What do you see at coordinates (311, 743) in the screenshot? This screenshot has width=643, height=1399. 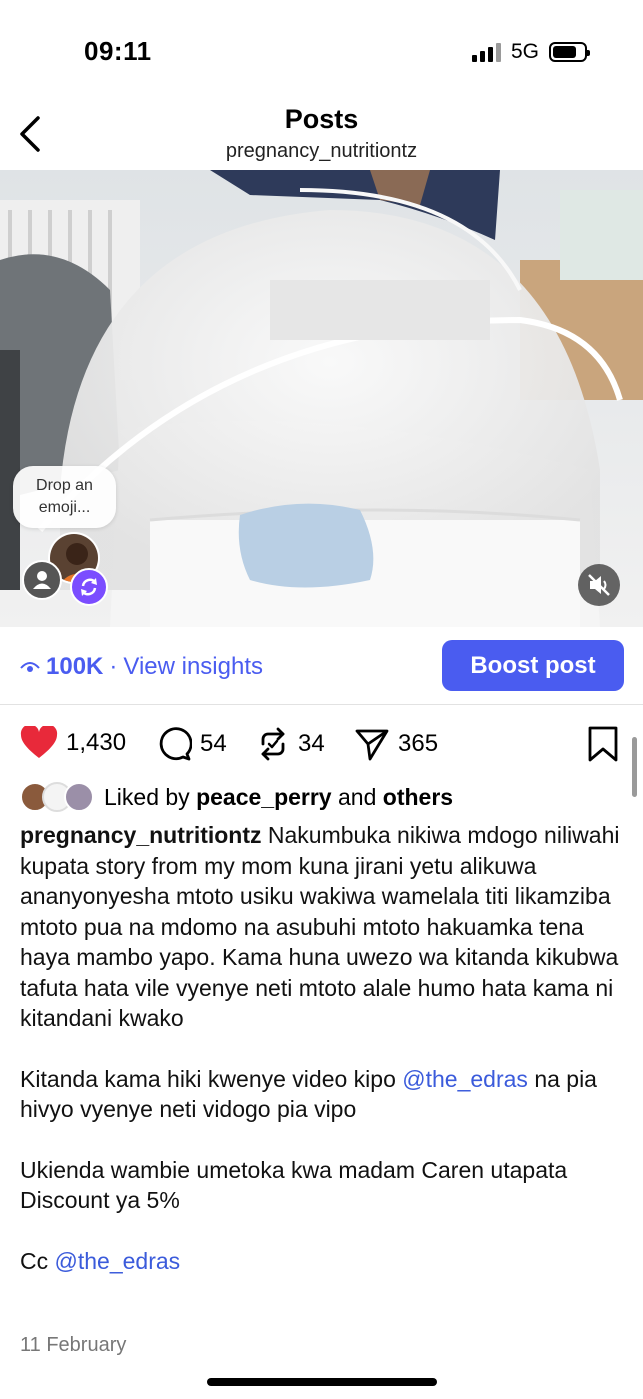 I see `repost-count: 34` at bounding box center [311, 743].